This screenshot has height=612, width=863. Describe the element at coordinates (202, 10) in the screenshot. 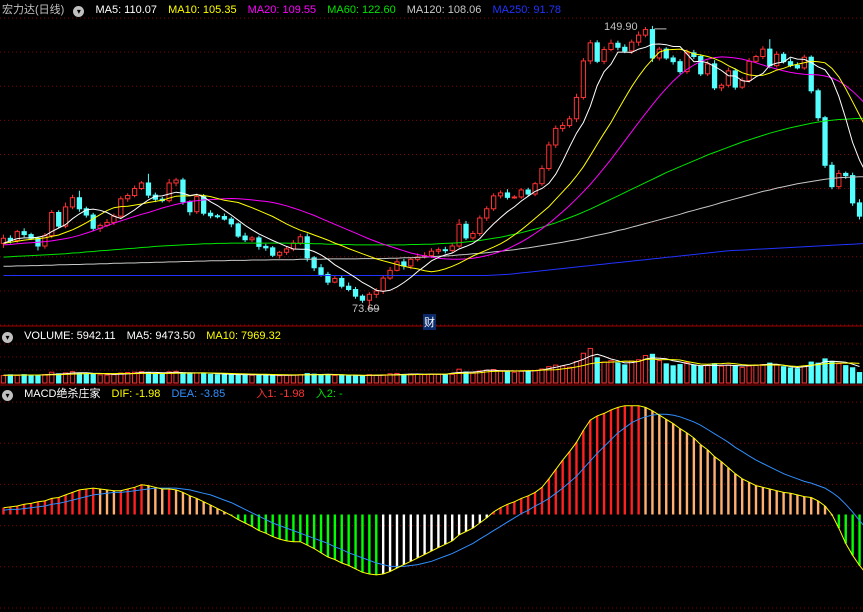

I see `ma10-label: MA10: 105.35` at that location.